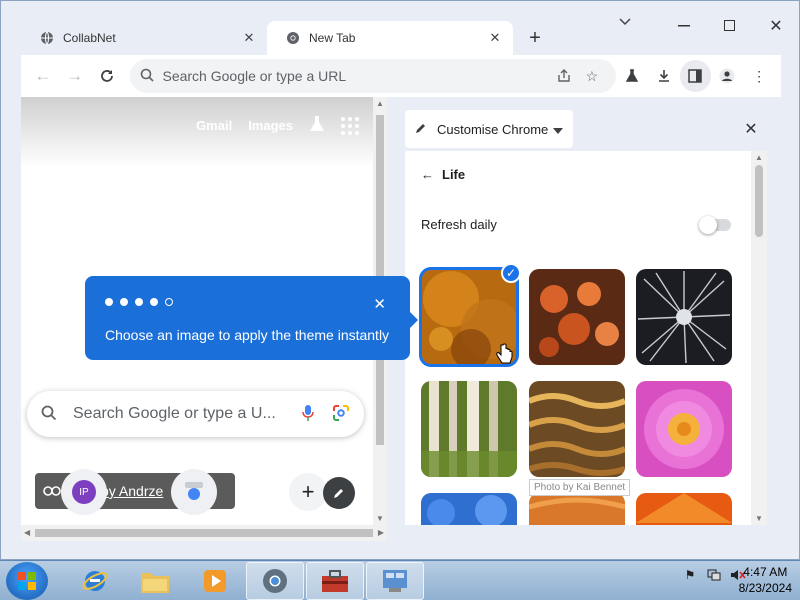 The width and height of the screenshot is (800, 600). What do you see at coordinates (577, 509) in the screenshot?
I see `theme-tile-orange-dunes` at bounding box center [577, 509].